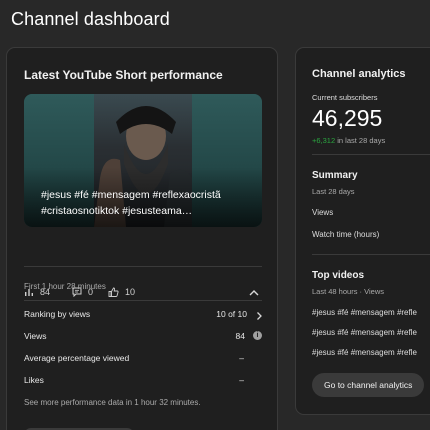  Describe the element at coordinates (368, 385) in the screenshot. I see `go-to-channel-analytics-button: Go to channel analytics` at that location.